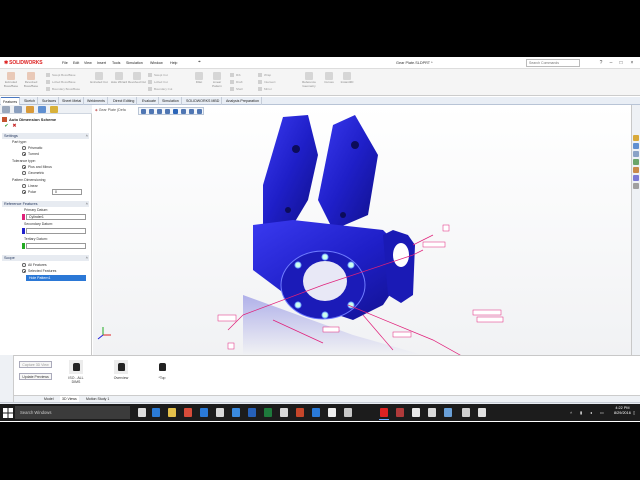  I want to click on menu-window: Window, so click(156, 63).